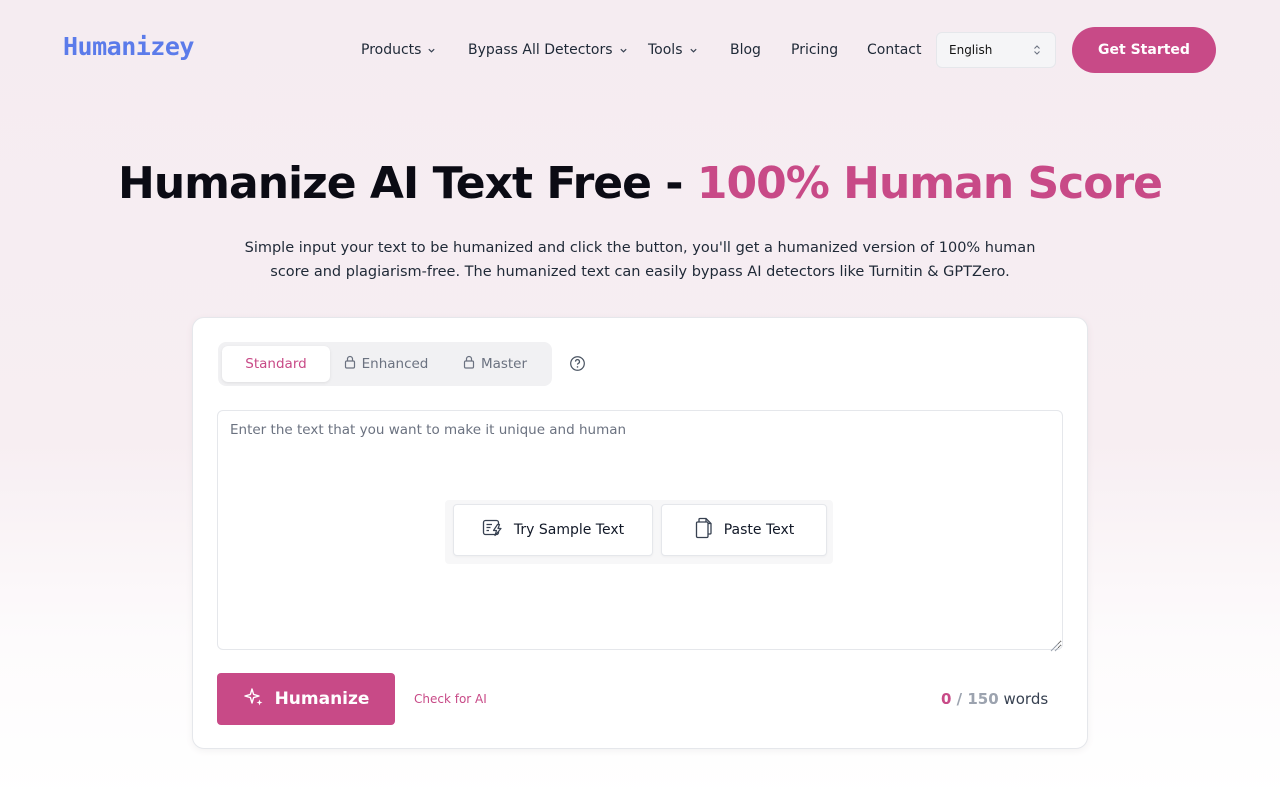  I want to click on resize-handle-icon, so click(1054, 646).